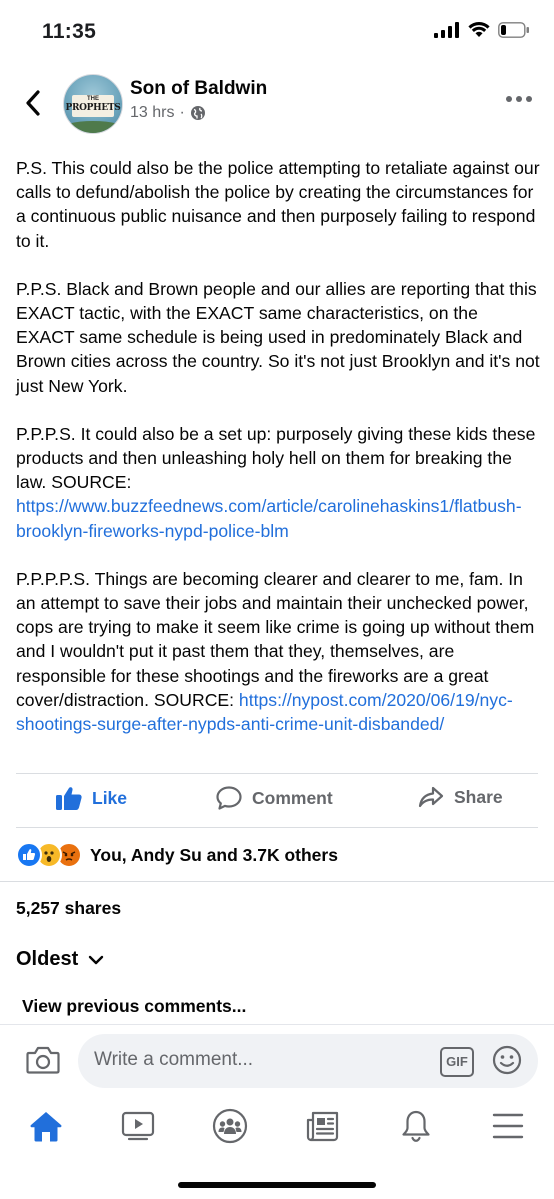 Image resolution: width=554 pixels, height=1199 pixels. Describe the element at coordinates (197, 113) in the screenshot. I see `globe-icon` at that location.